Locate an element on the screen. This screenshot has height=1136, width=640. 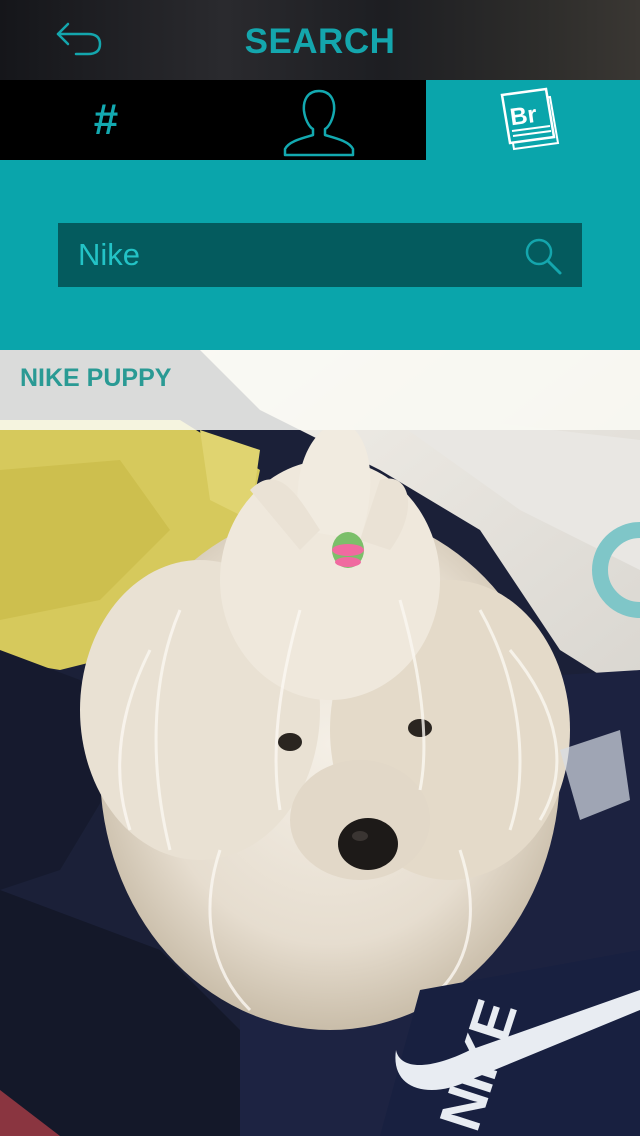
tab-brands: Br is located at coordinates (533, 120).